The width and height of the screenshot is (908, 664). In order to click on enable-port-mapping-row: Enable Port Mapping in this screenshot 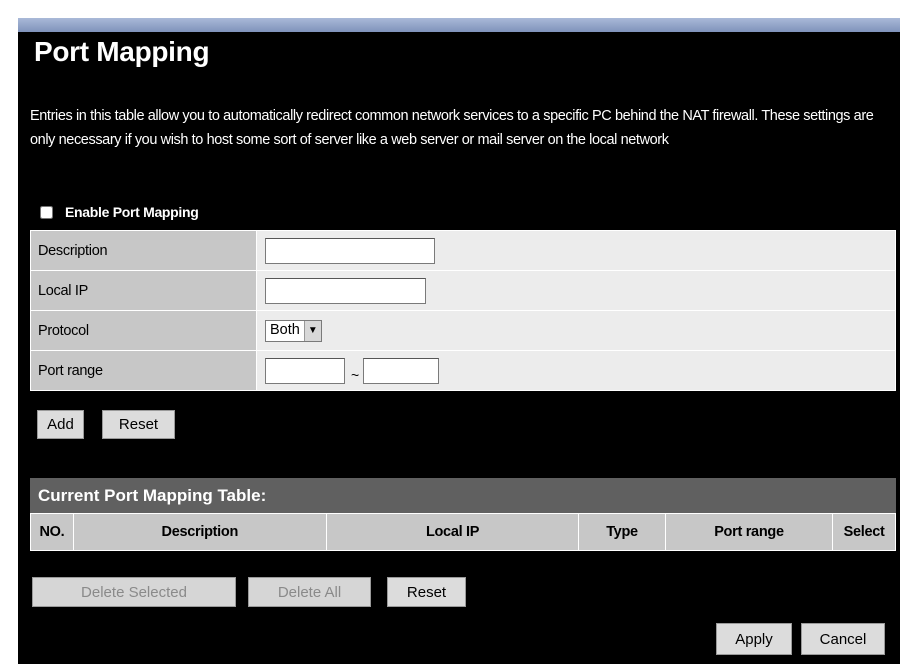, I will do `click(119, 212)`.